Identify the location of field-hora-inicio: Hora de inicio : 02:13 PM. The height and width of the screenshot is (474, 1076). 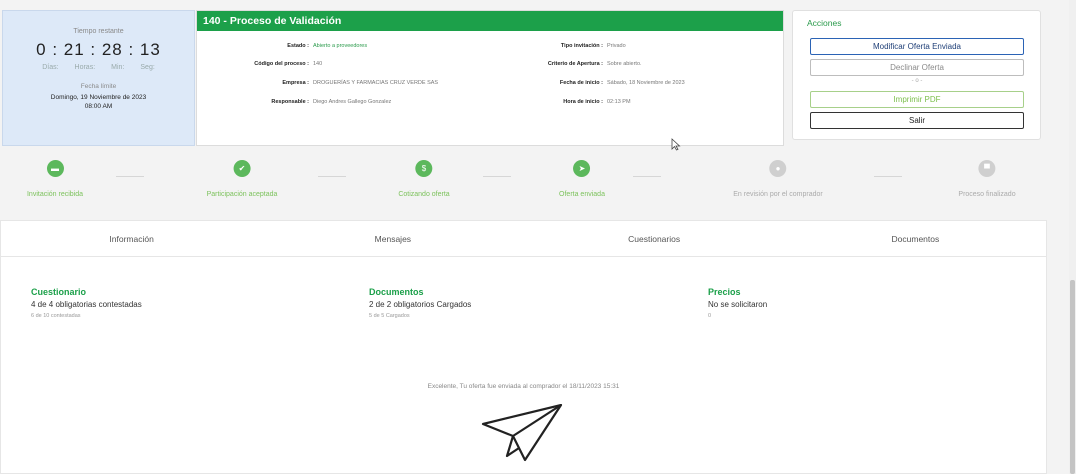
(564, 102).